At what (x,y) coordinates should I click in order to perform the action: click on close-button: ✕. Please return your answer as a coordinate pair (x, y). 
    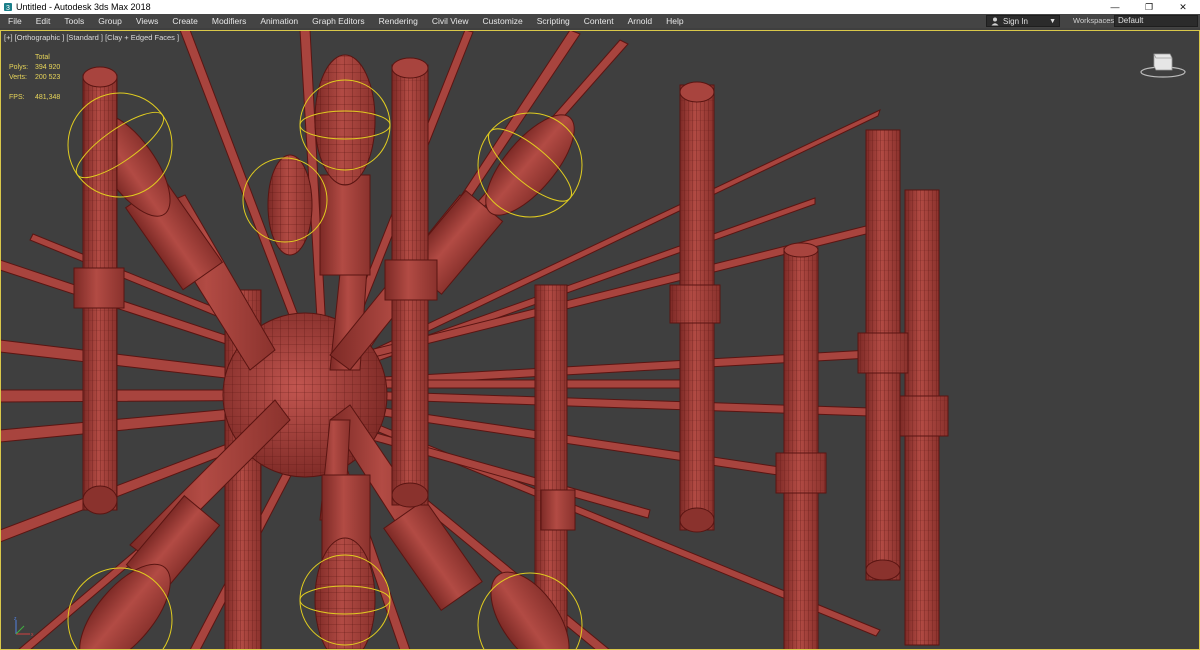
    Looking at the image, I should click on (1183, 7).